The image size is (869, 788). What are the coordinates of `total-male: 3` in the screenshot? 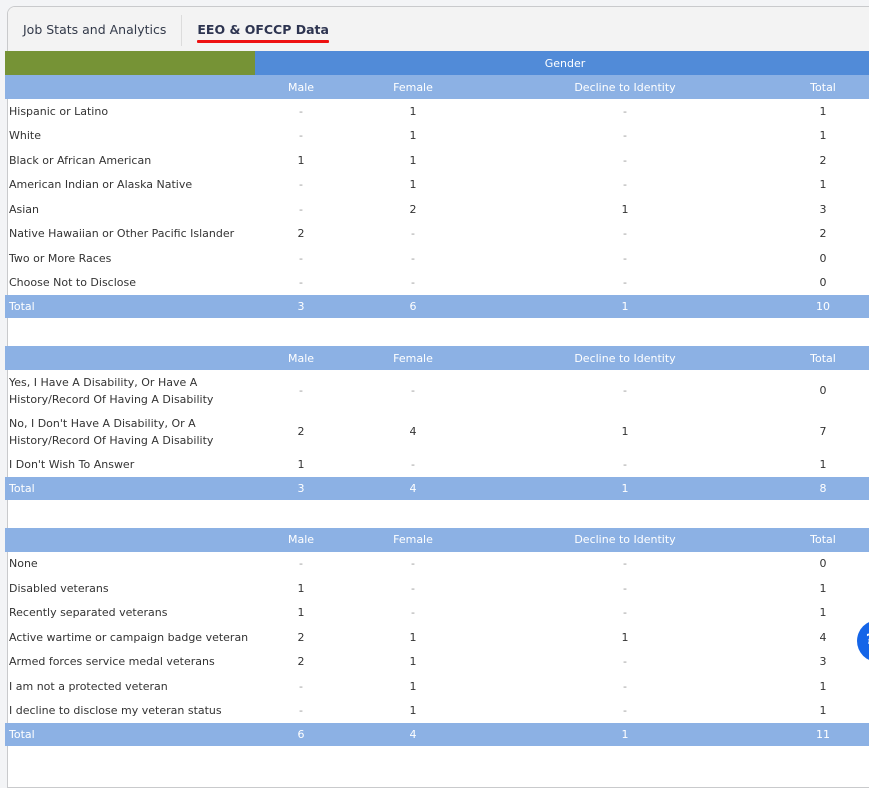 It's located at (301, 488).